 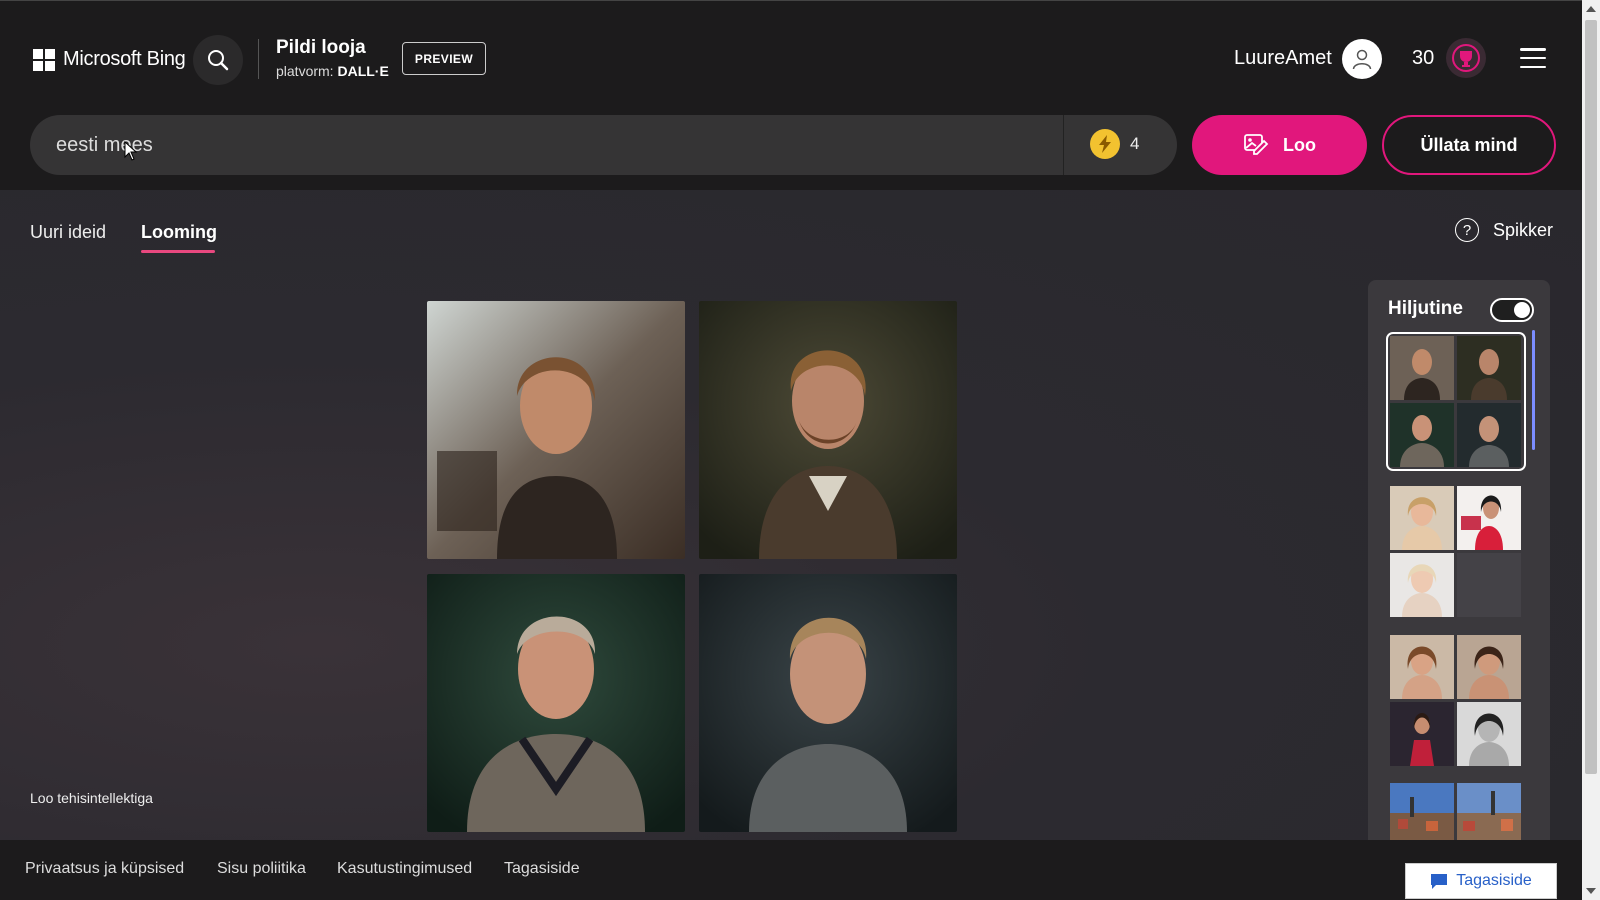 I want to click on feedback-button-label: Tagasiside, so click(x=1494, y=880).